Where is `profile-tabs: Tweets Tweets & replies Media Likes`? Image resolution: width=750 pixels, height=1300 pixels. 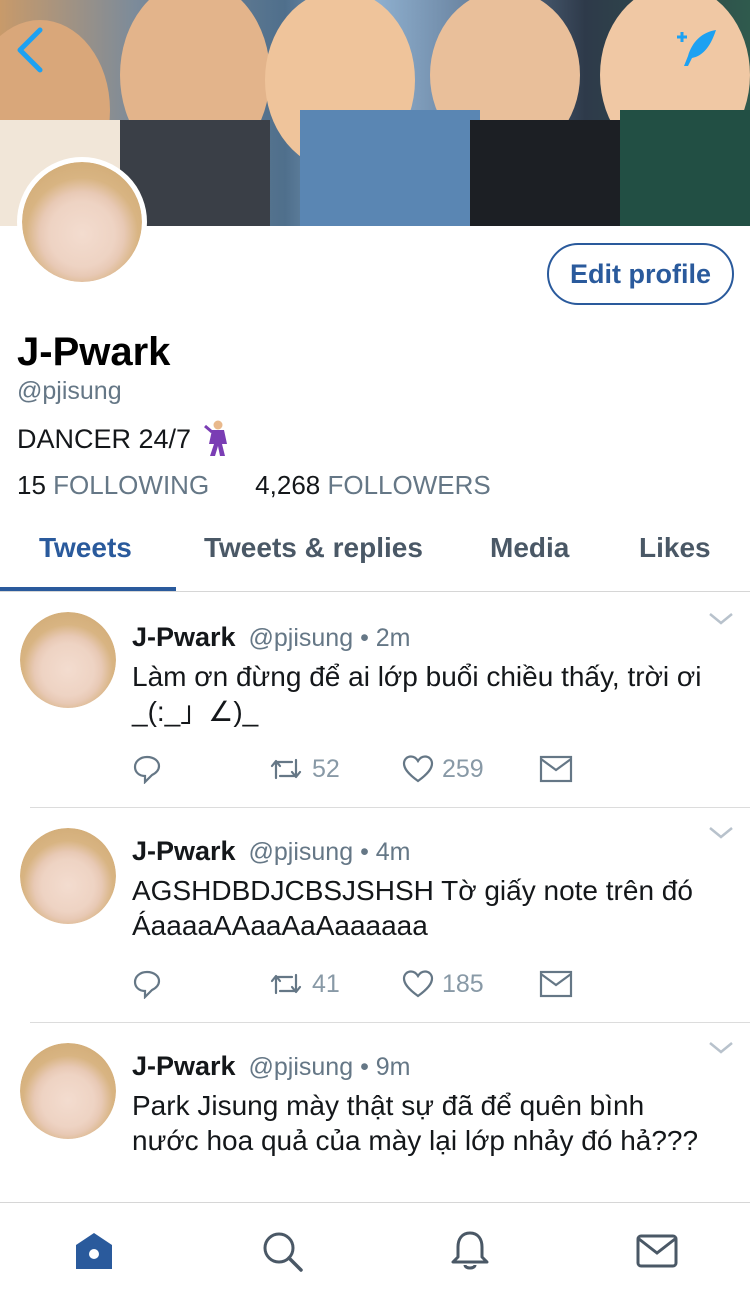
profile-tabs: Tweets Tweets & replies Media Likes is located at coordinates (375, 556).